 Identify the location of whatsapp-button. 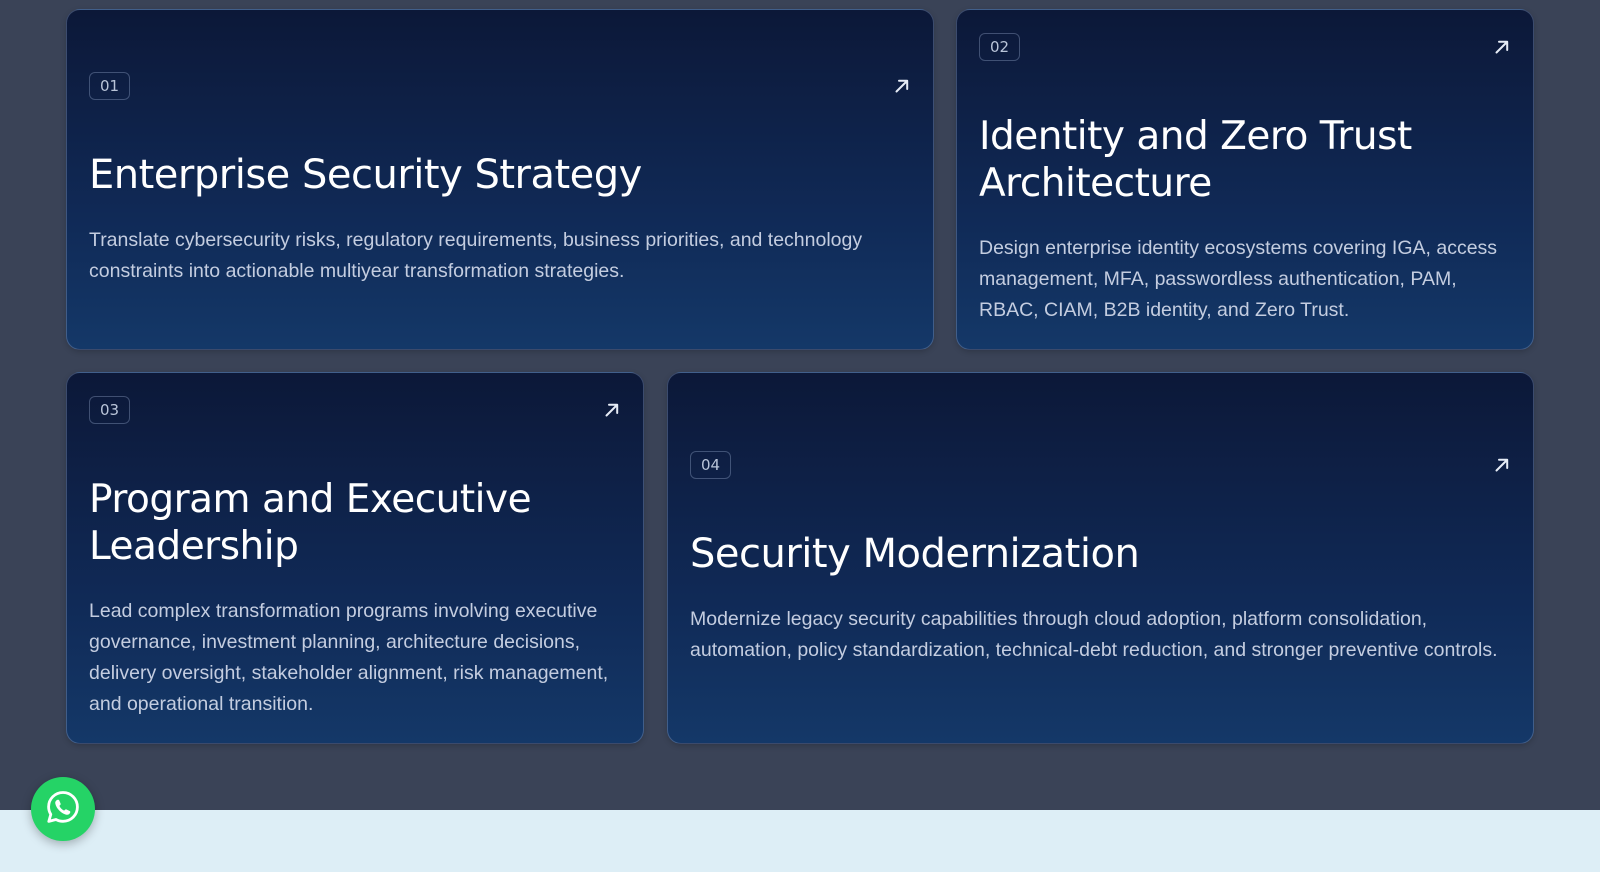
(63, 809).